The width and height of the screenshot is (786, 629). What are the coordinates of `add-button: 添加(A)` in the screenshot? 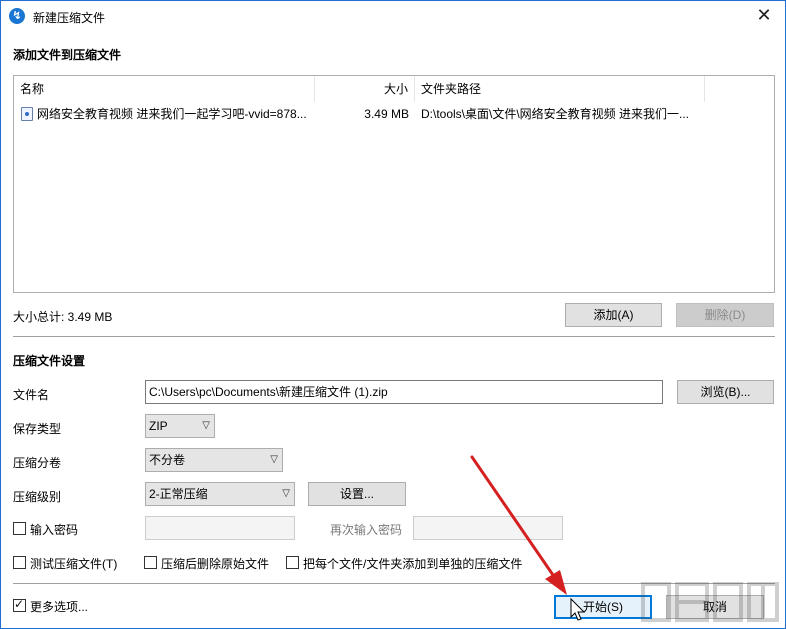 It's located at (613, 315).